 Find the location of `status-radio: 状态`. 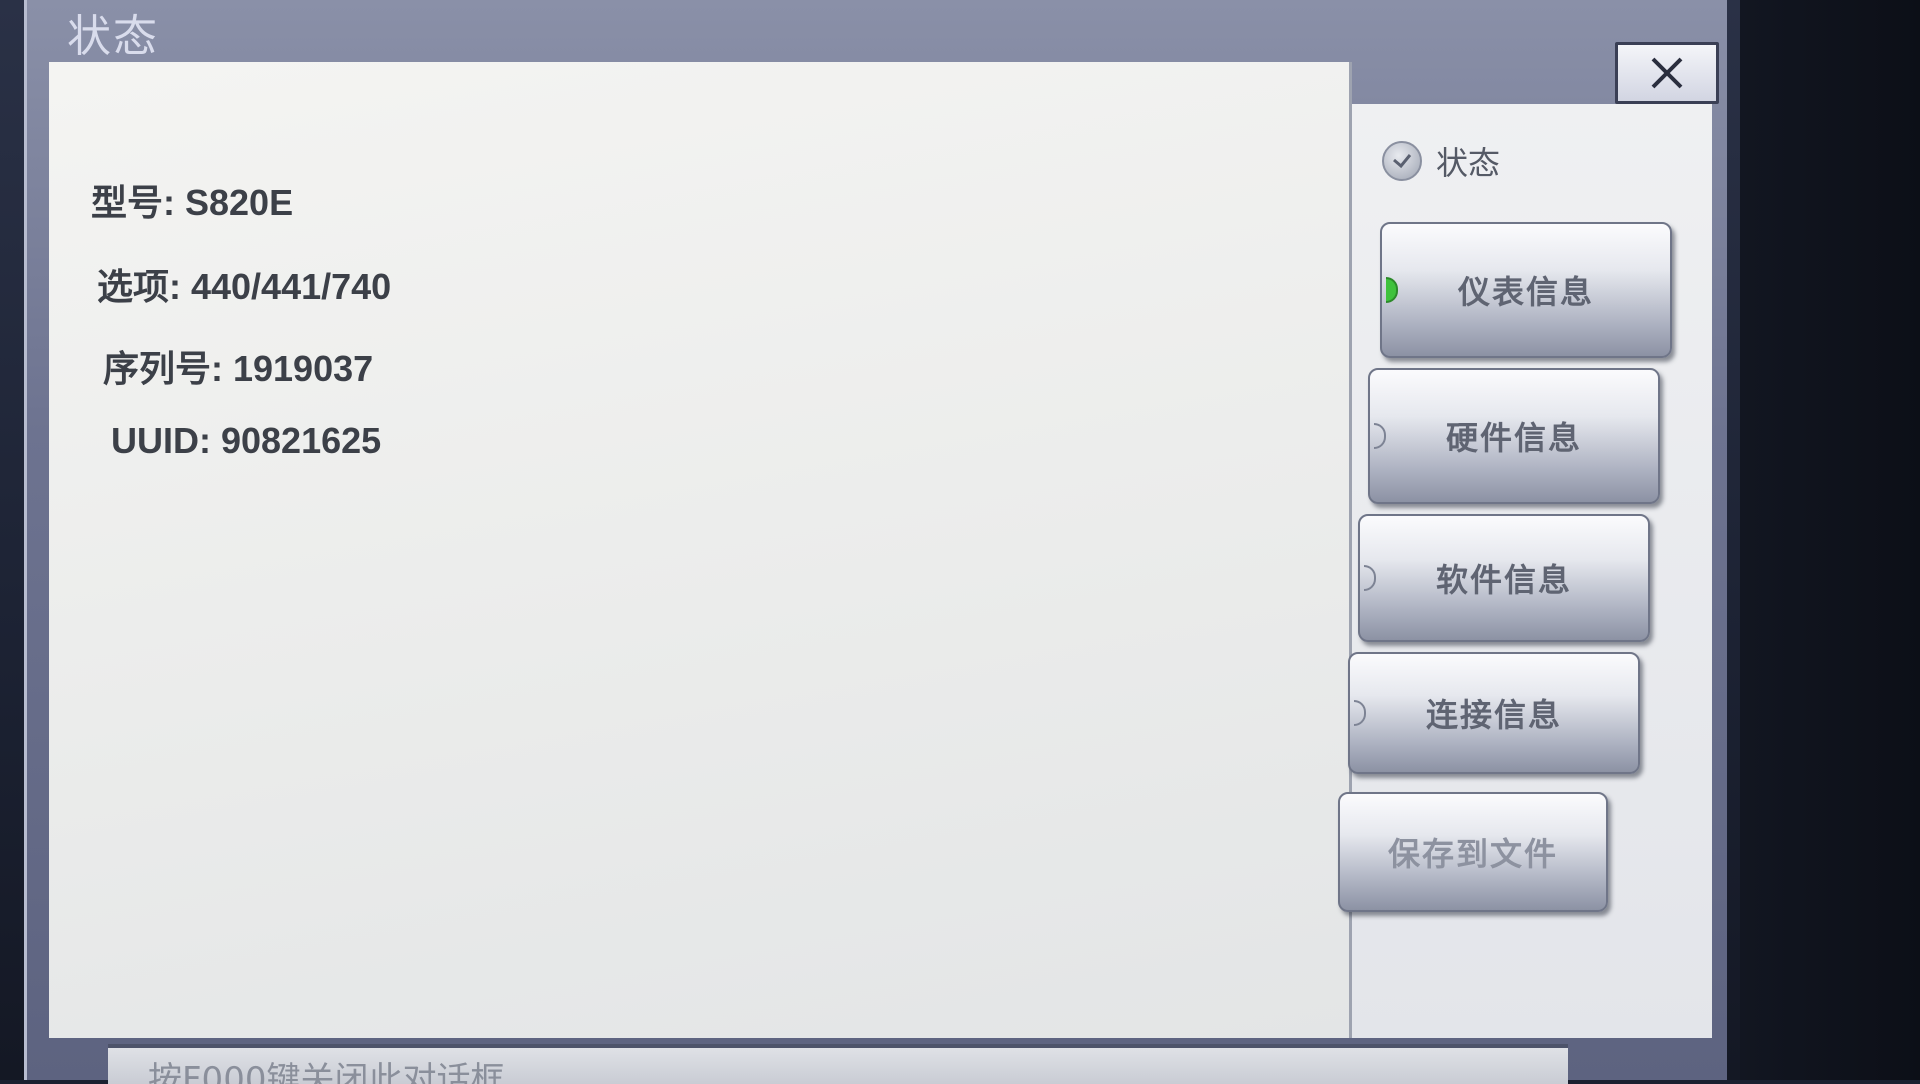

status-radio: 状态 is located at coordinates (1441, 161).